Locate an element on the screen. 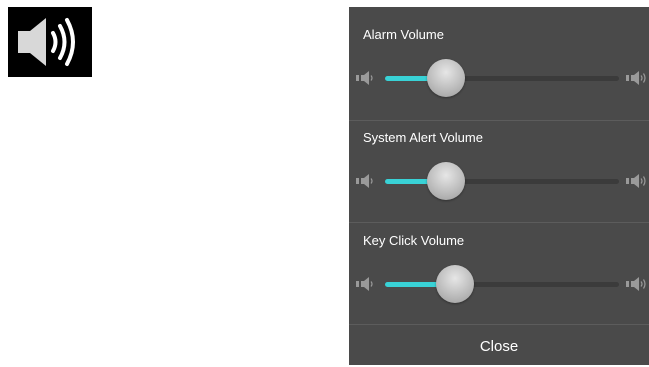  system-alert-volume-section: System Alert Volume is located at coordinates (499, 161).